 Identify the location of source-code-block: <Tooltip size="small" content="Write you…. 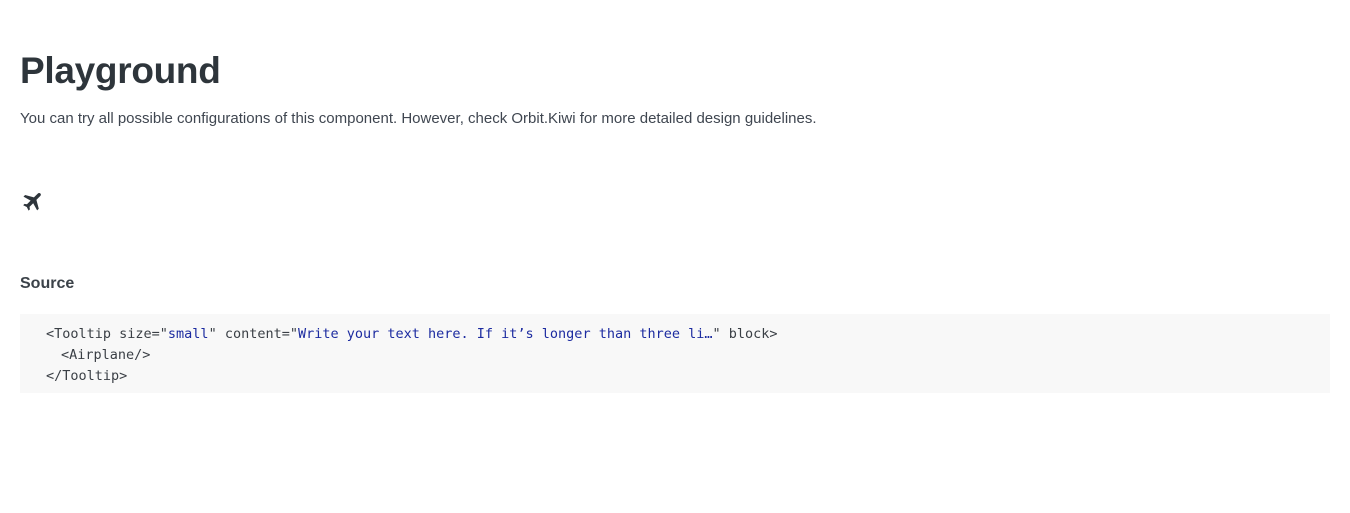
(675, 353).